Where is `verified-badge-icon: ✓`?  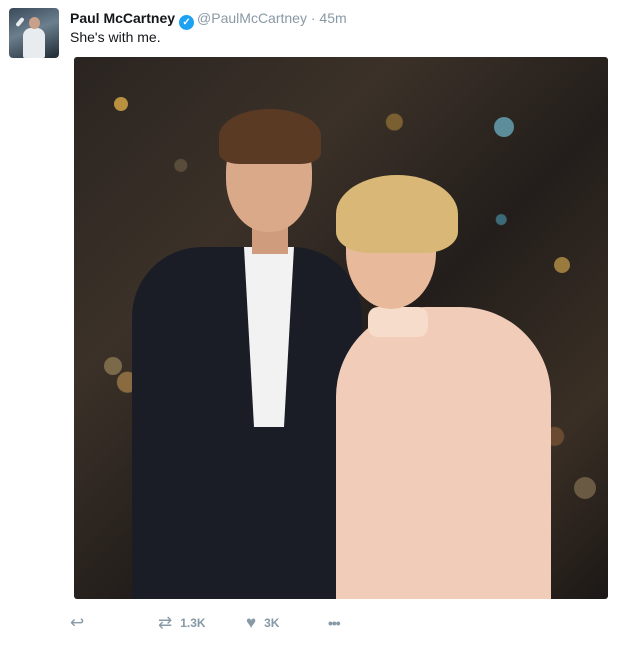
verified-badge-icon: ✓ is located at coordinates (187, 22).